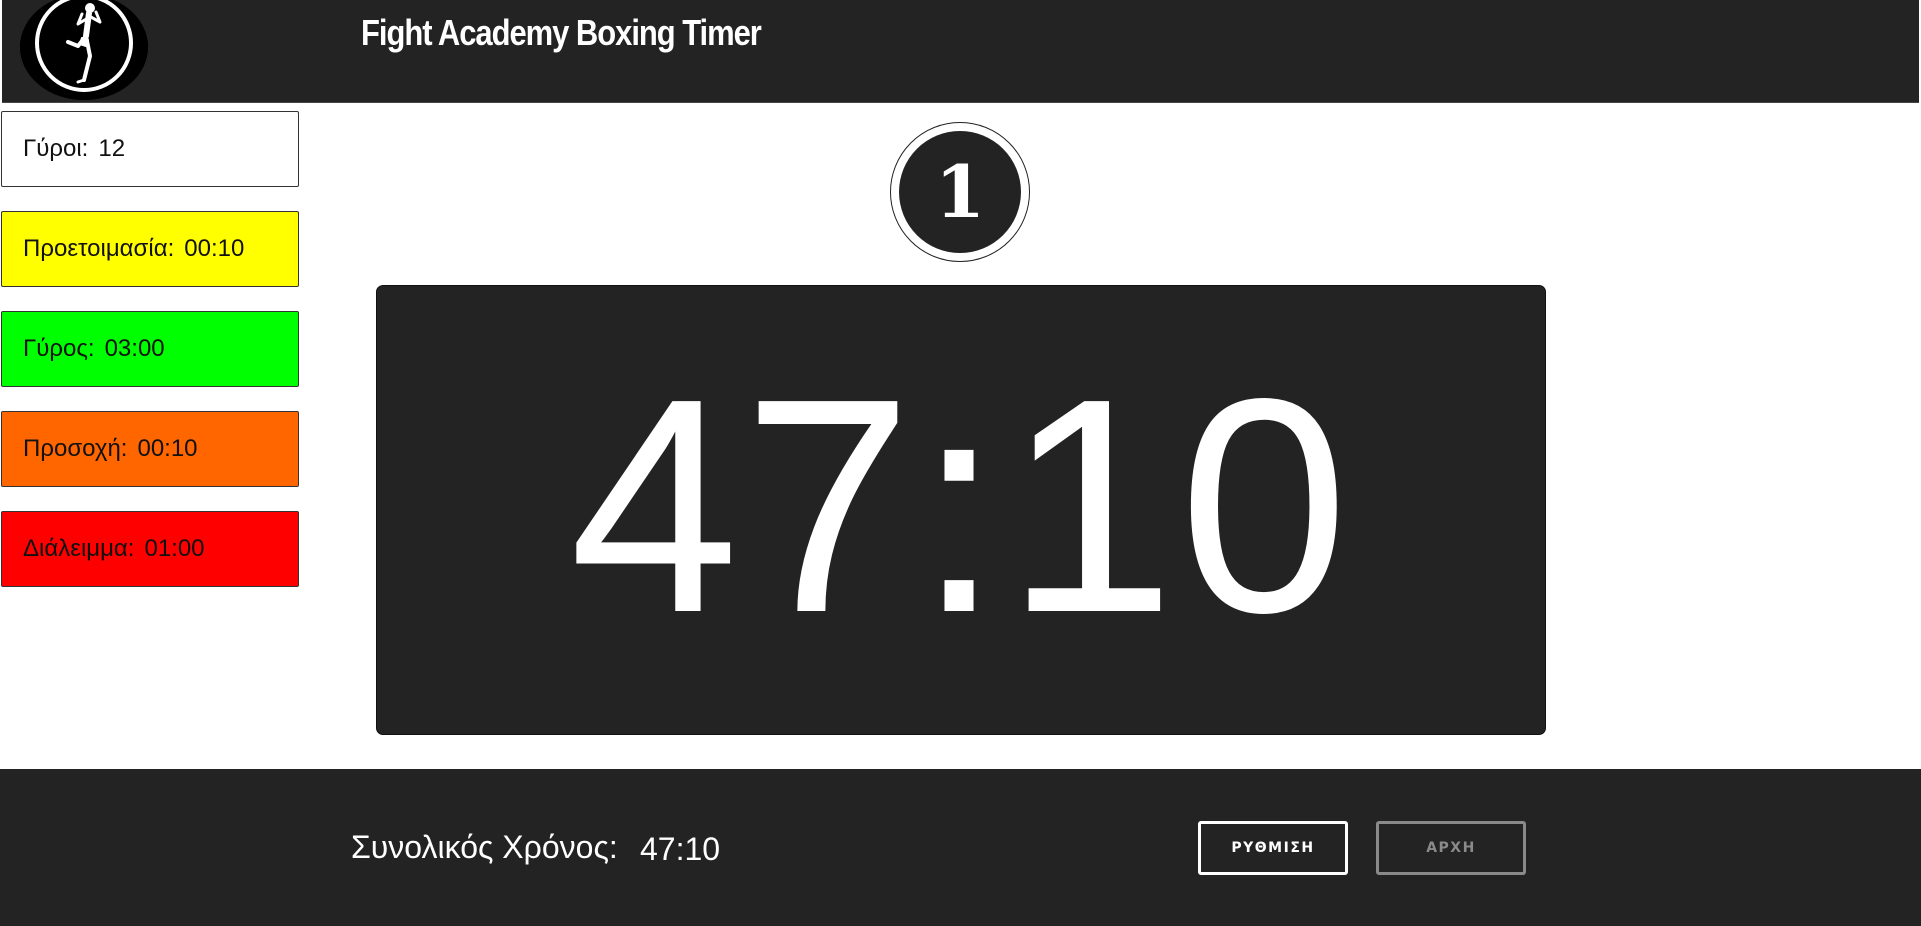 Image resolution: width=1921 pixels, height=926 pixels. What do you see at coordinates (680, 849) in the screenshot?
I see `total-time-value: 47:10` at bounding box center [680, 849].